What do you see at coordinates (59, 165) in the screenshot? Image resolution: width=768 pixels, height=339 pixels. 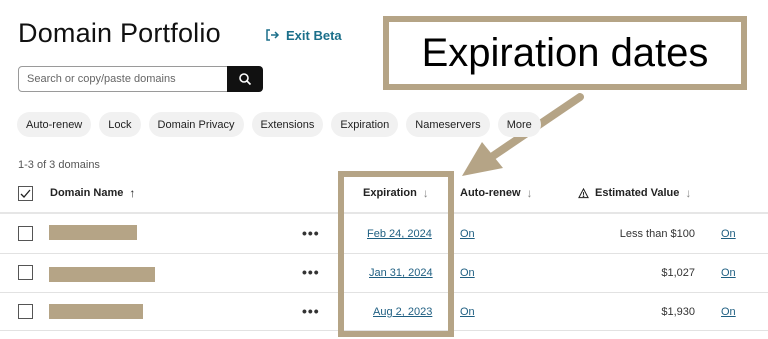 I see `result-count: 1-3 of 3 domains` at bounding box center [59, 165].